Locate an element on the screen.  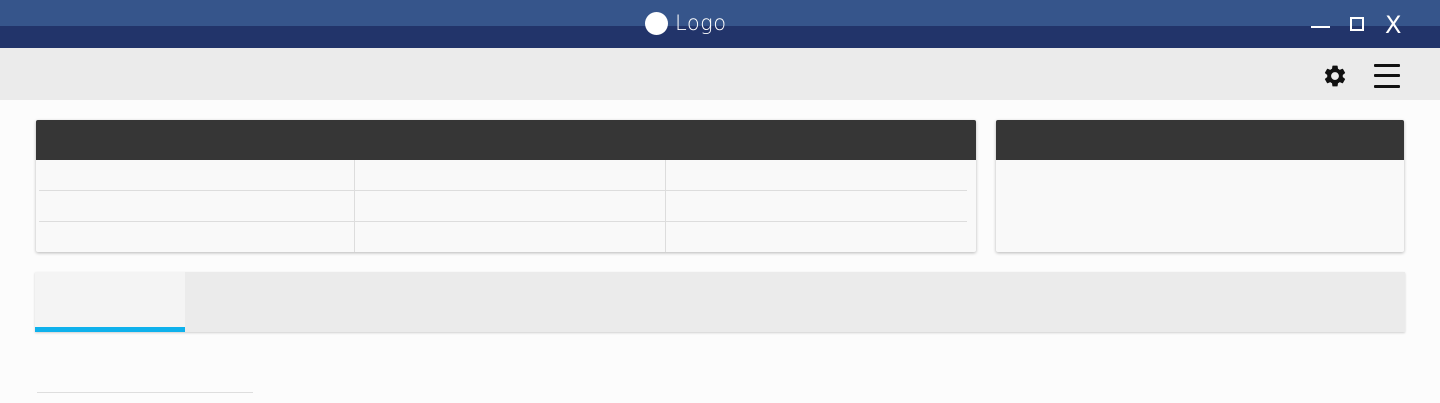
close-button: X is located at coordinates (1394, 24).